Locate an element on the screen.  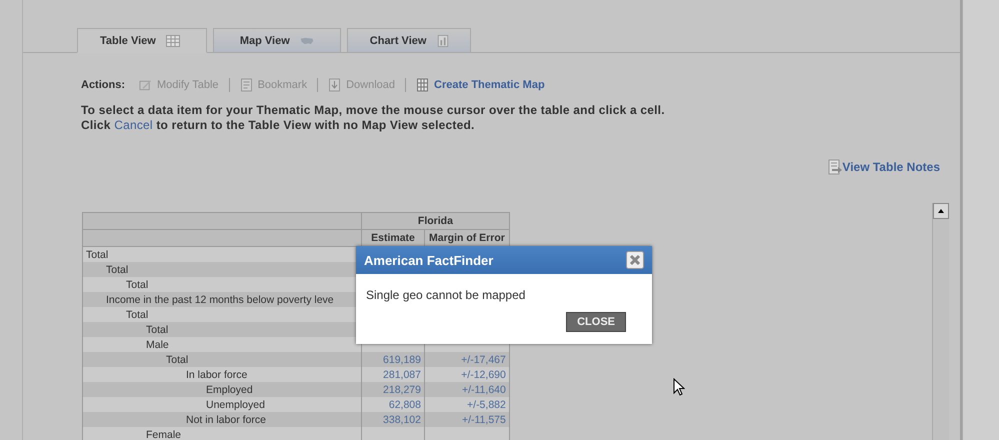
table-cell: In labor force is located at coordinates (222, 374).